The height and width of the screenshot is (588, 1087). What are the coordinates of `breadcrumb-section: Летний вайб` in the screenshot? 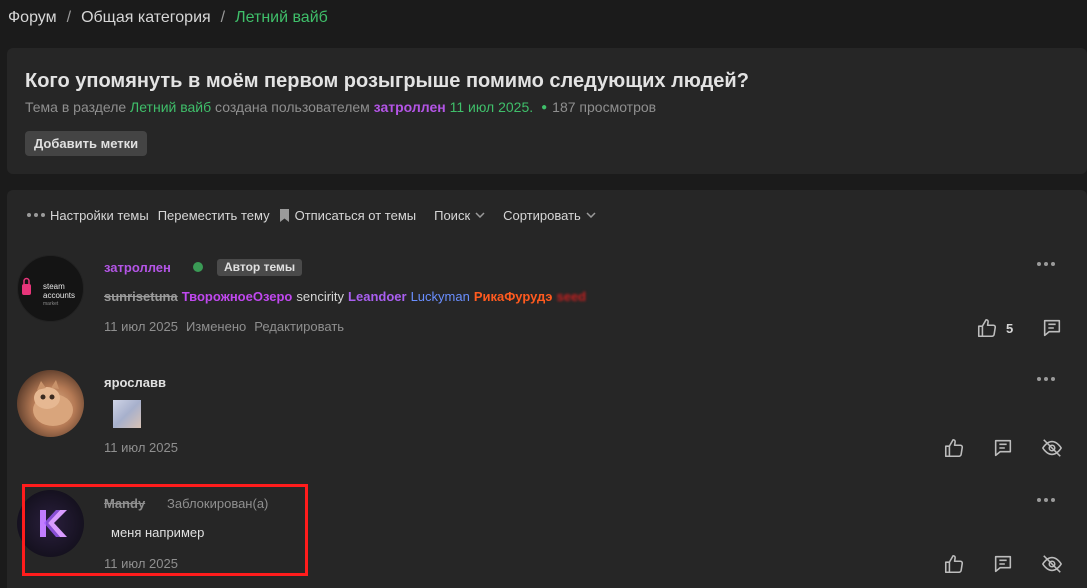 It's located at (281, 18).